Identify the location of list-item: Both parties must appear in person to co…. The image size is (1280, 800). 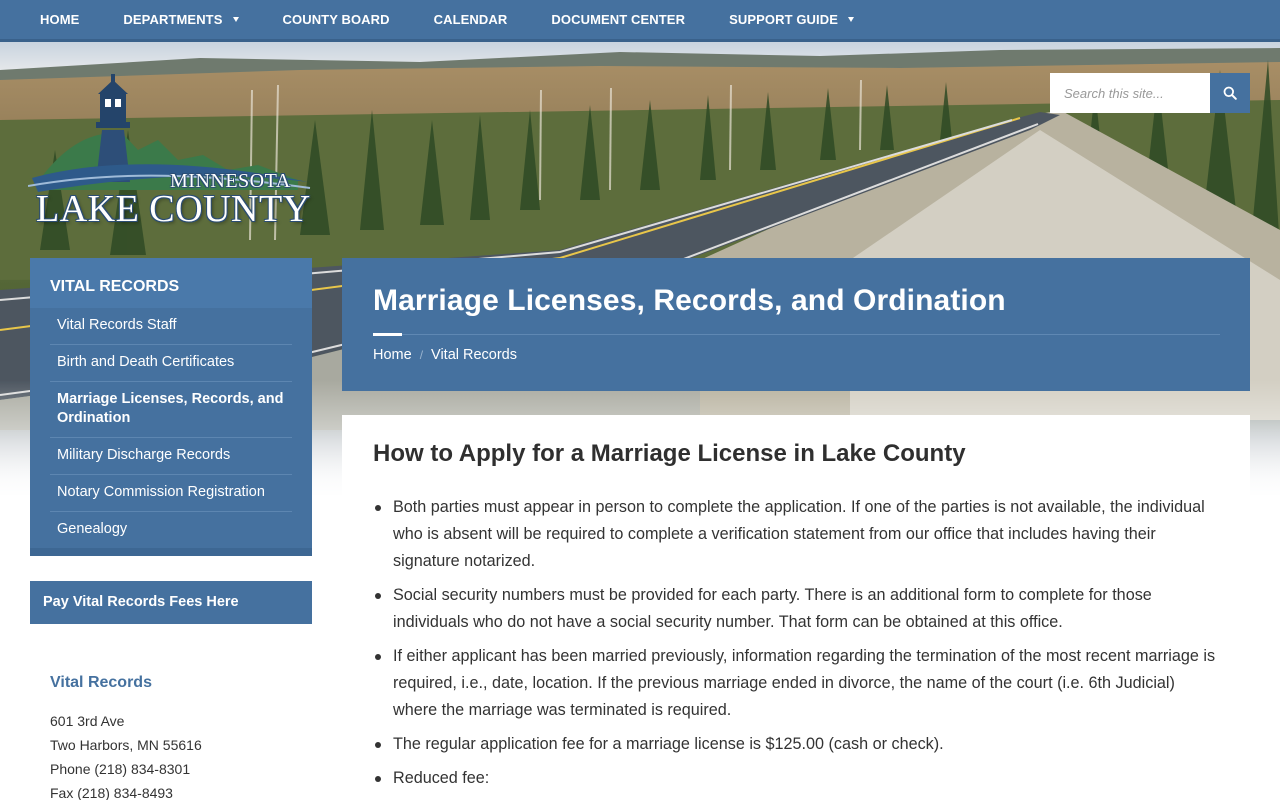
(796, 534).